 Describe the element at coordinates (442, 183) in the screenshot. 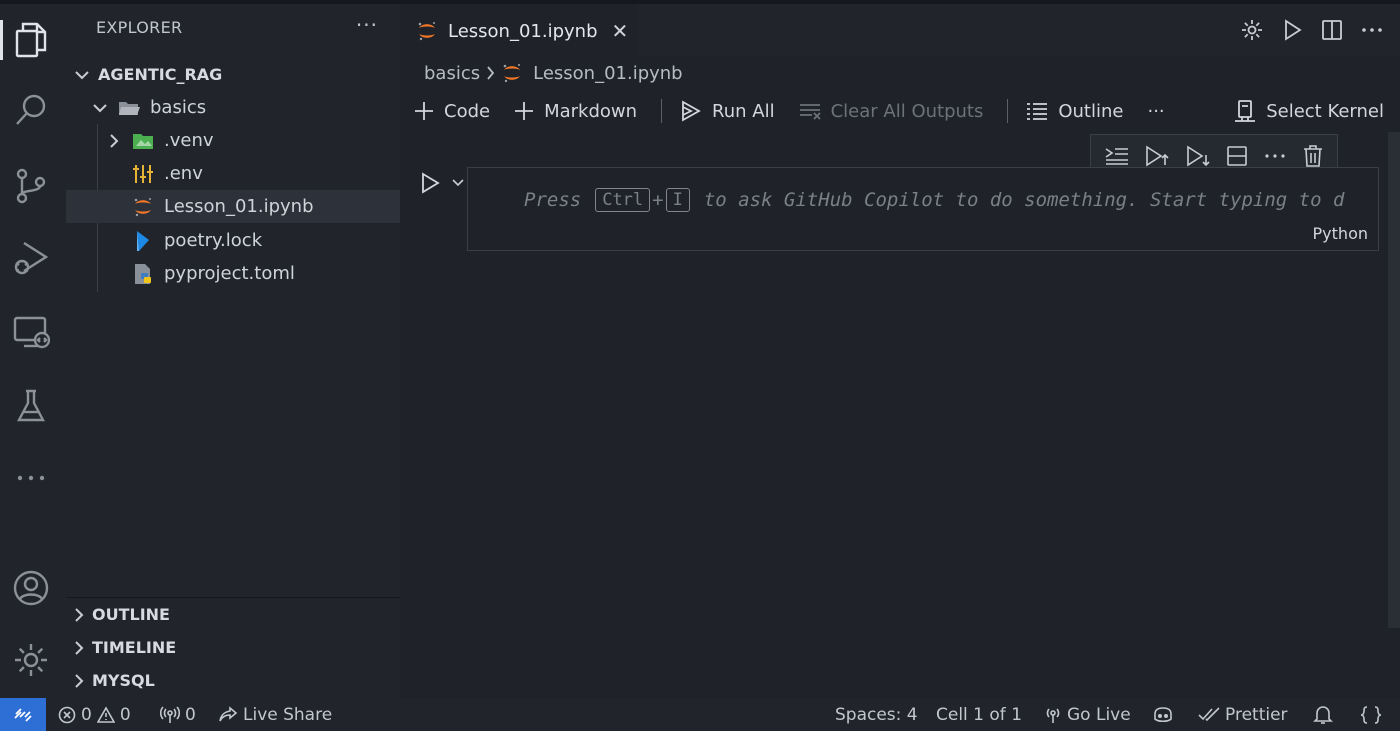

I see `cell-run-controls` at that location.